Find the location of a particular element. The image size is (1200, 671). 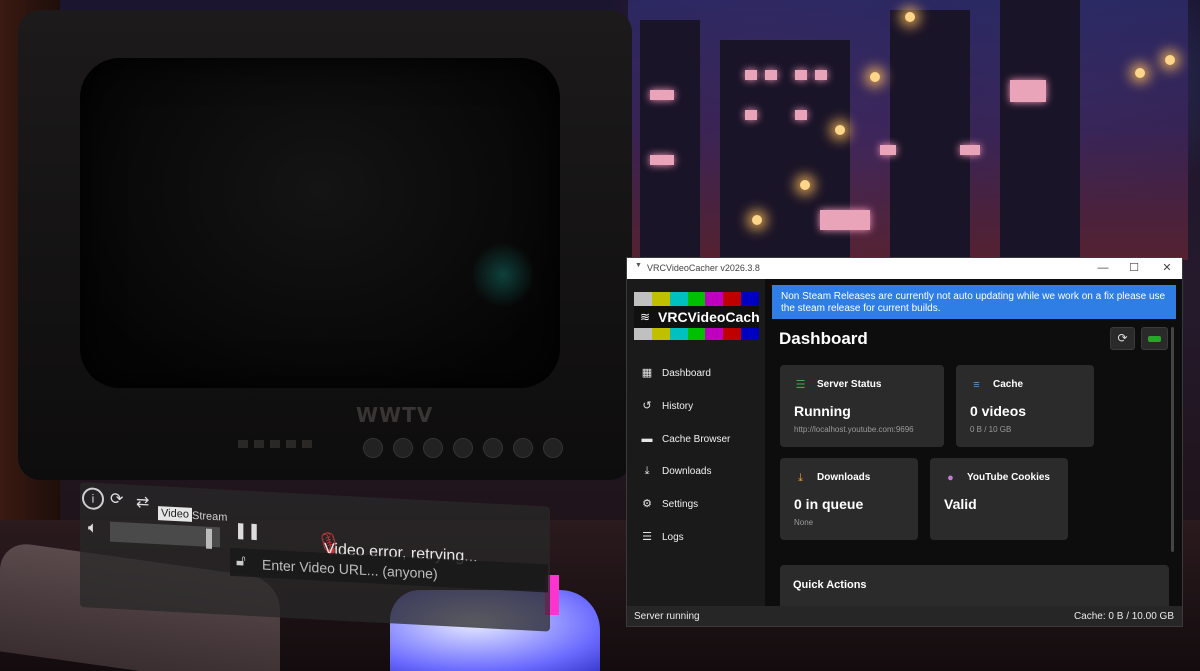

sidebar-item-dashboard: ▦ Dashboard is located at coordinates (700, 373).